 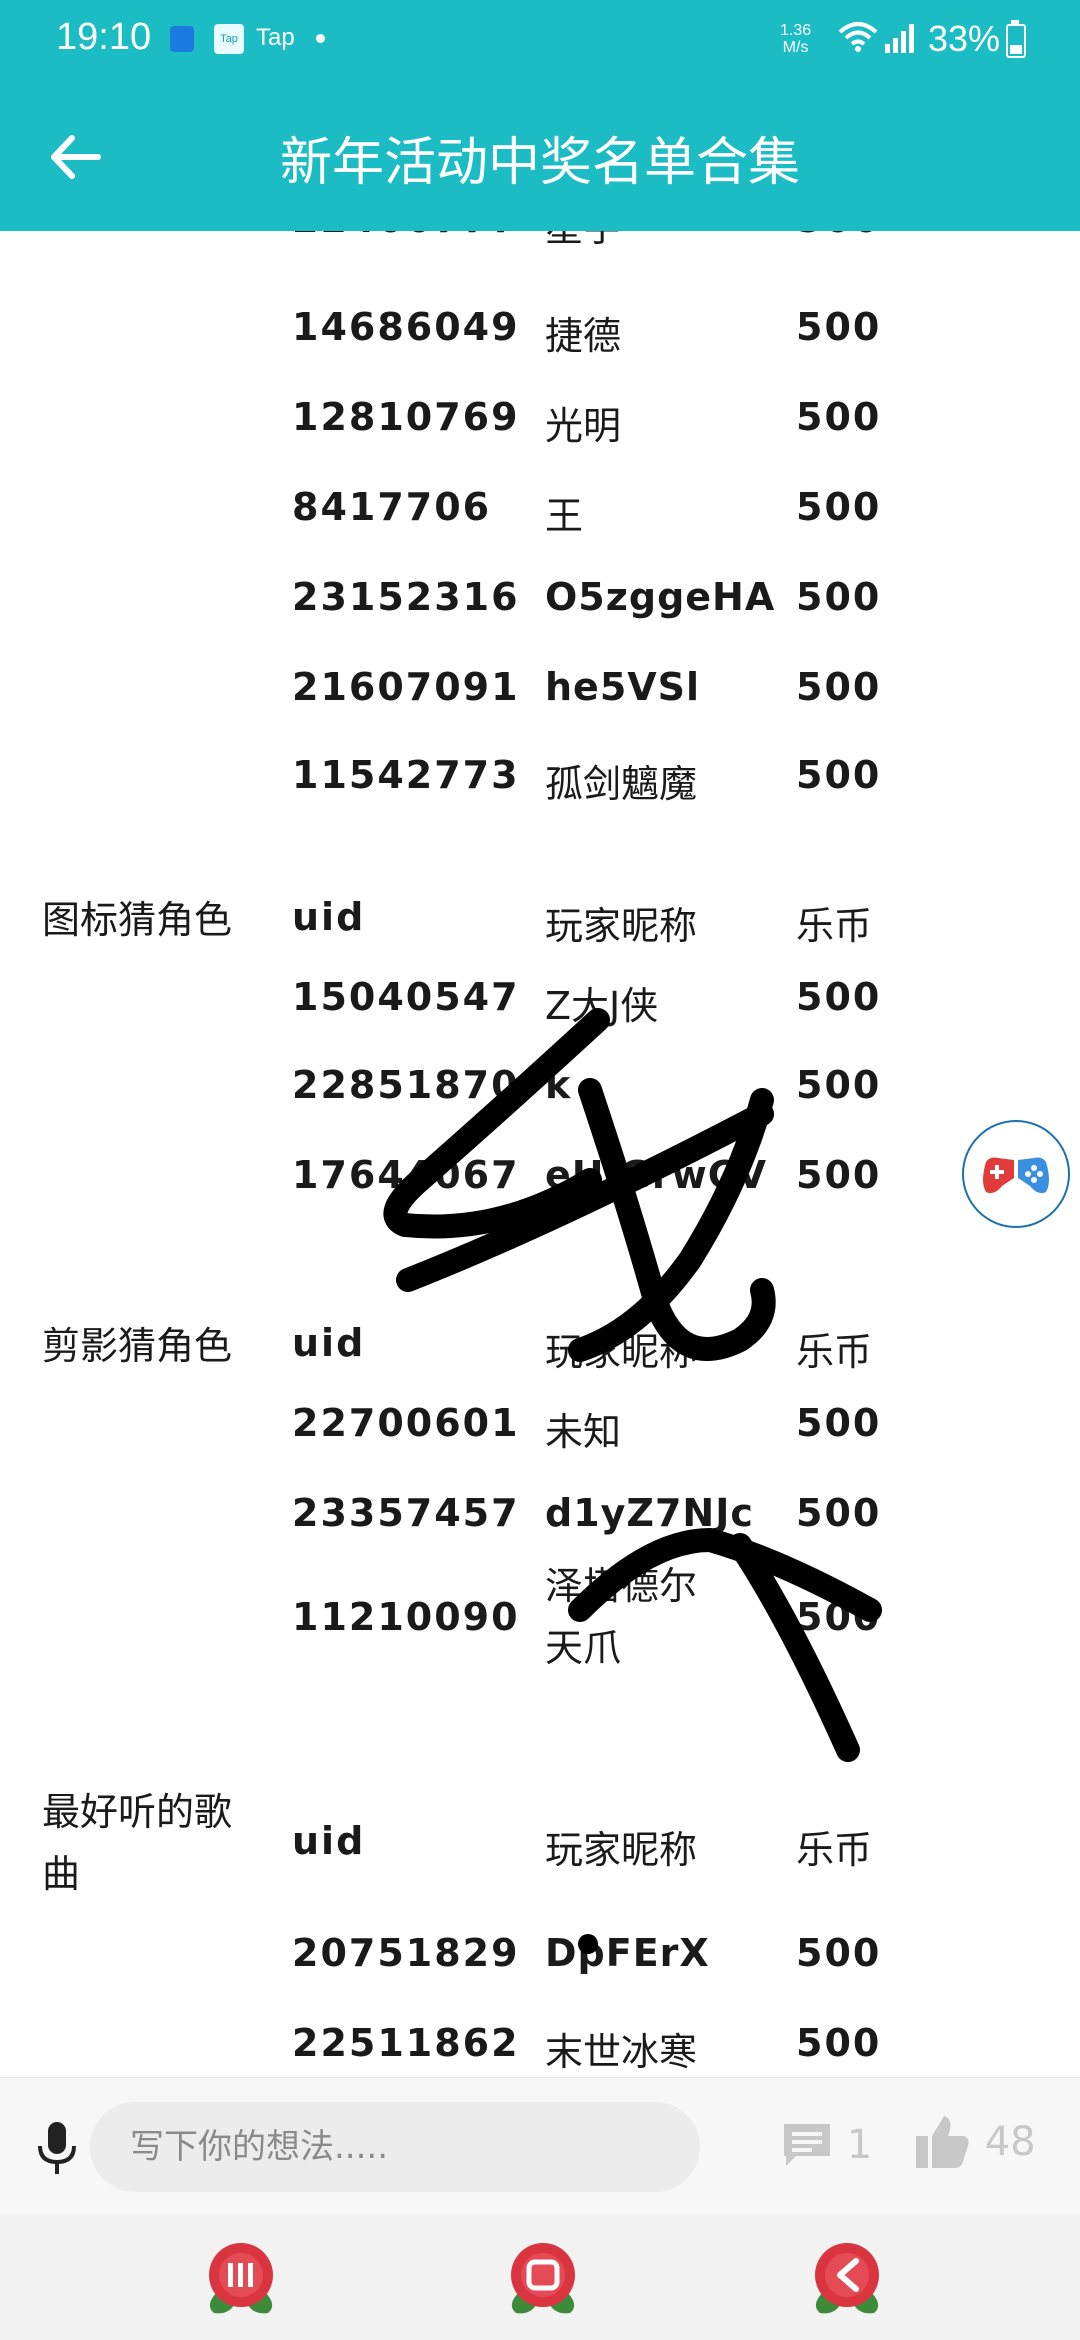 I want to click on uid-cell: 22700601, so click(x=406, y=1423).